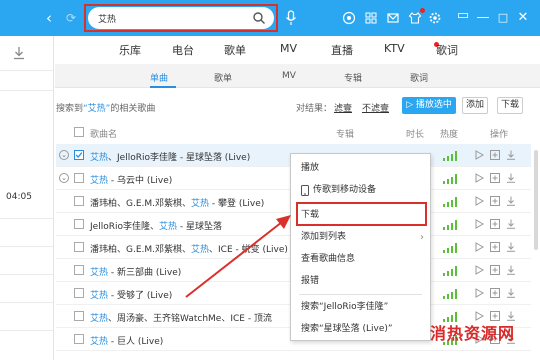  I want to click on table-header: 歌曲名 专辑 时长 热度 操作, so click(293, 132).